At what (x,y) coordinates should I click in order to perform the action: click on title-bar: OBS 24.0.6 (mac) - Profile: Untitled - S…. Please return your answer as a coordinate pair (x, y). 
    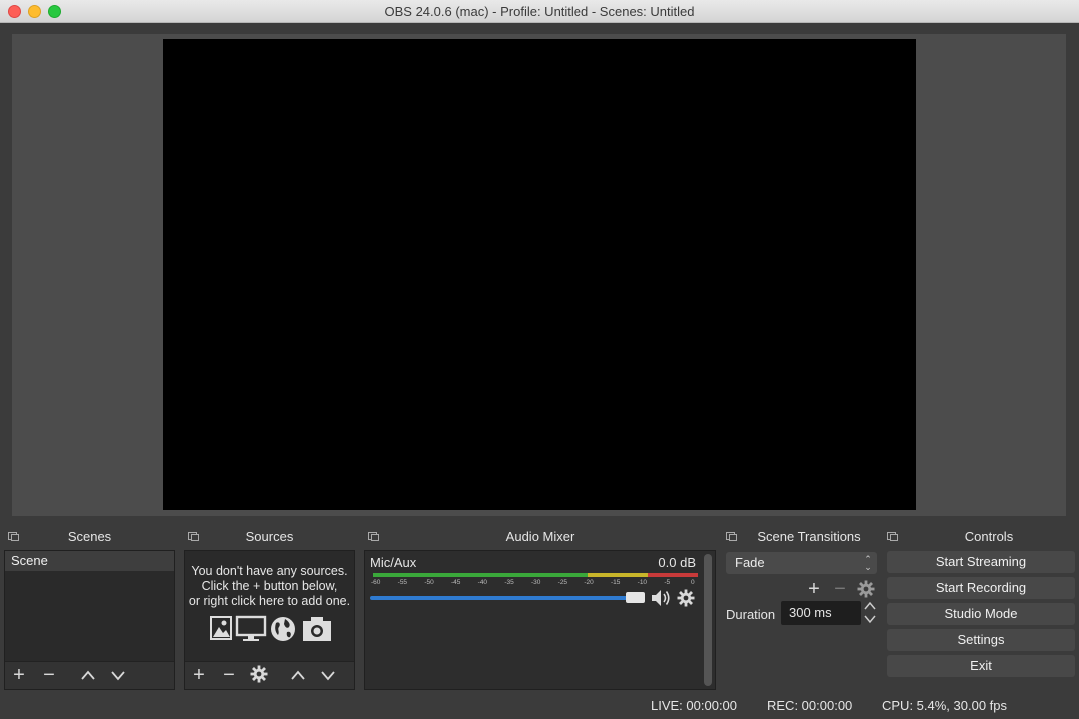
    Looking at the image, I should click on (539, 11).